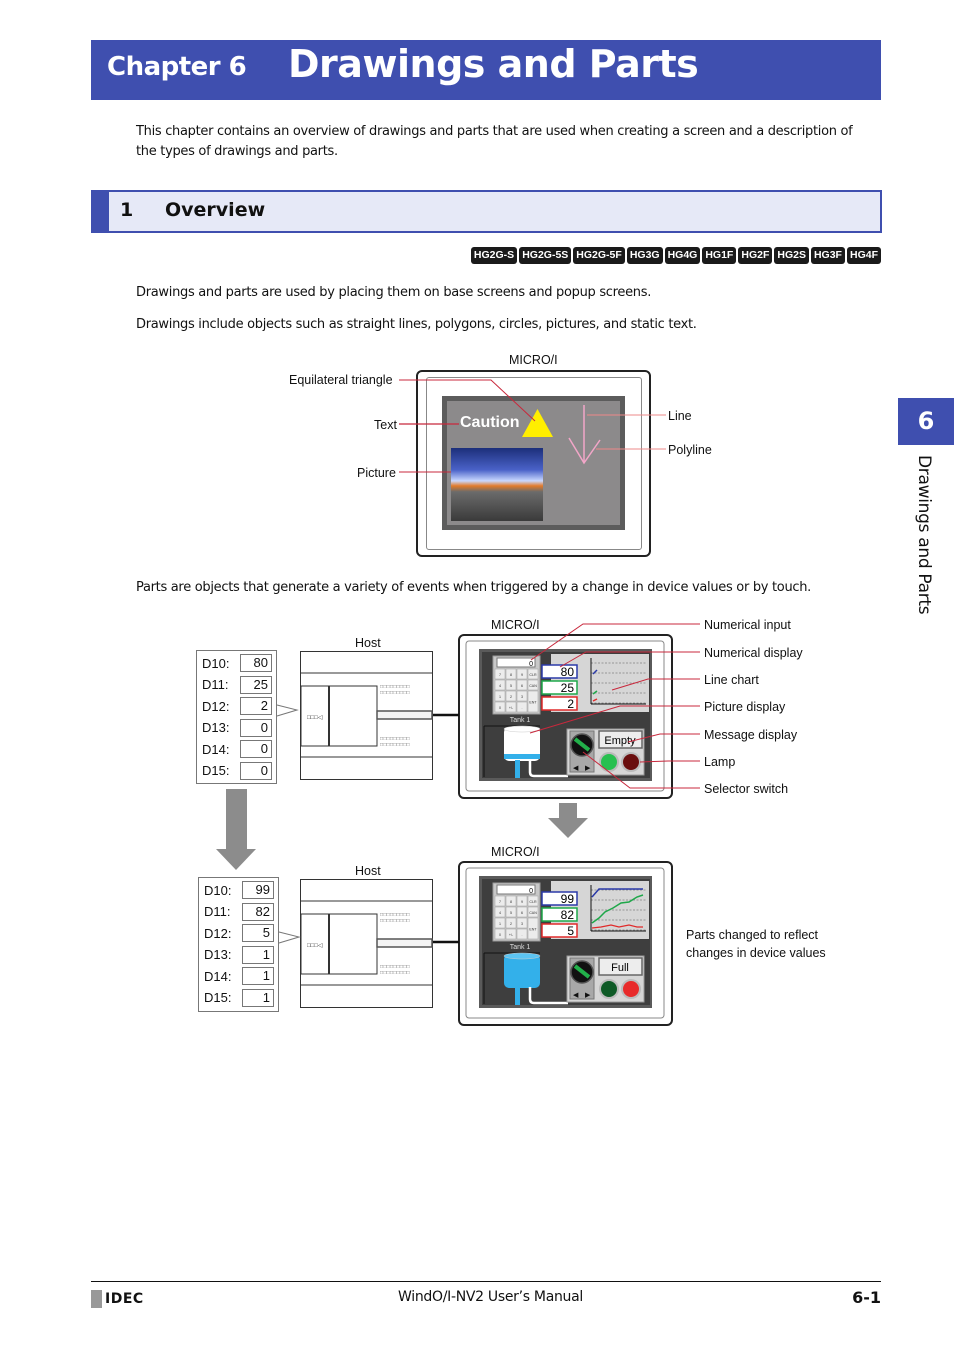  I want to click on down-arrow-screen-icon, so click(568, 820).